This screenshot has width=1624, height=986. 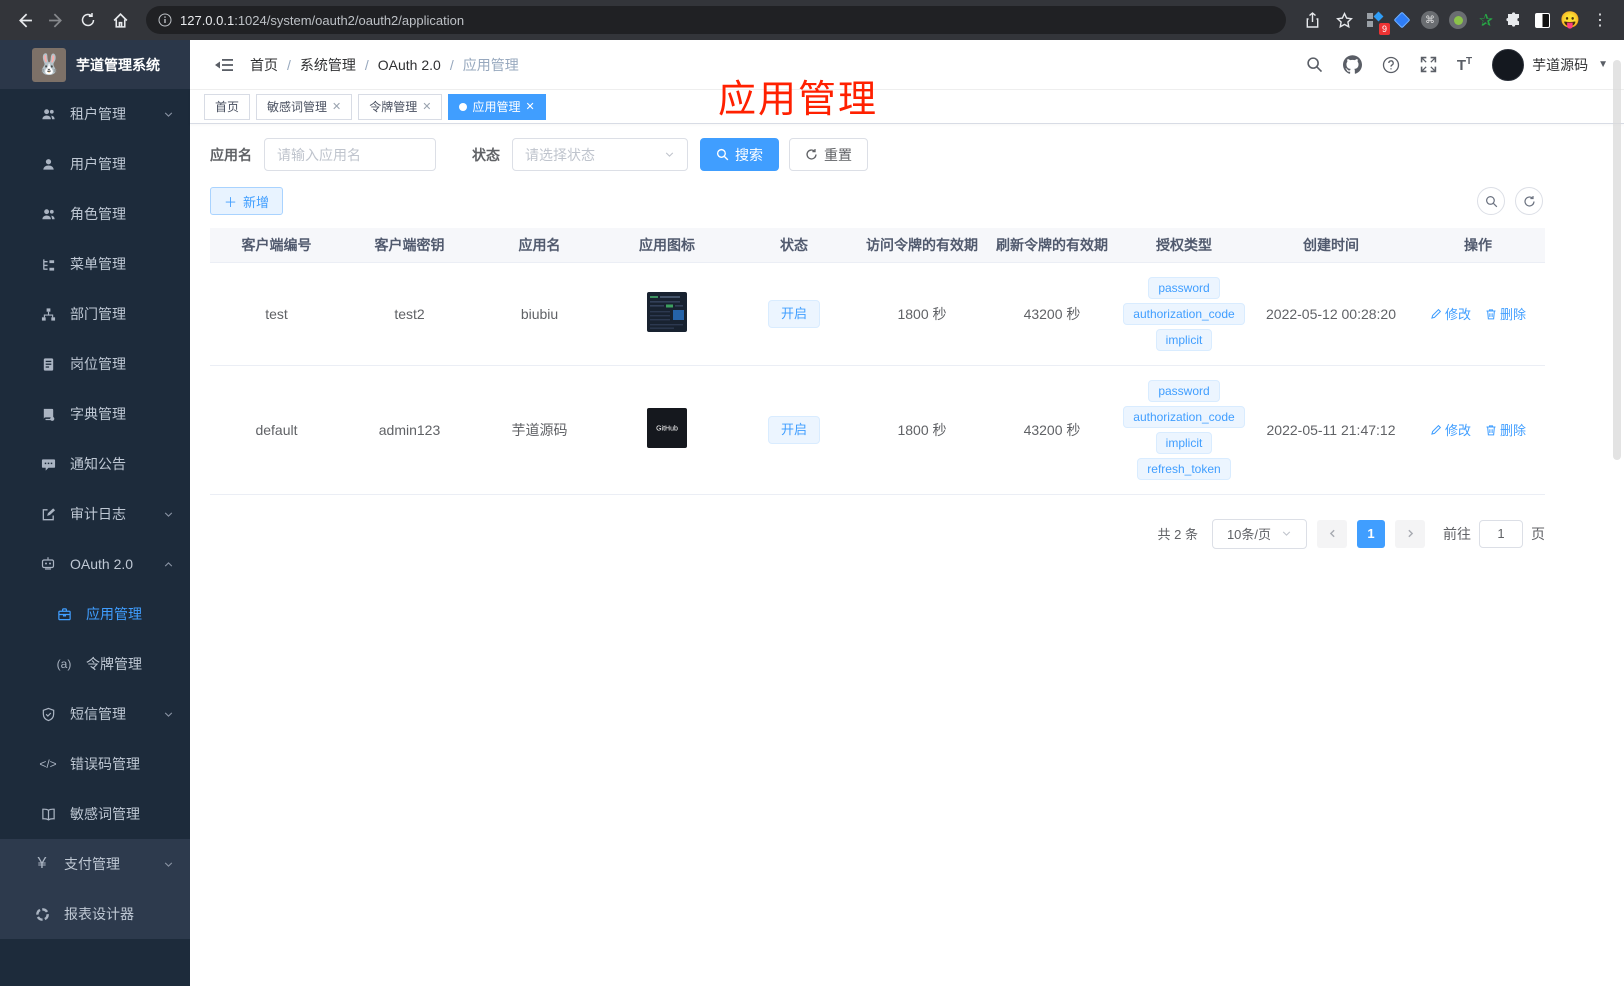 I want to click on extension-record-icon, so click(x=1458, y=20).